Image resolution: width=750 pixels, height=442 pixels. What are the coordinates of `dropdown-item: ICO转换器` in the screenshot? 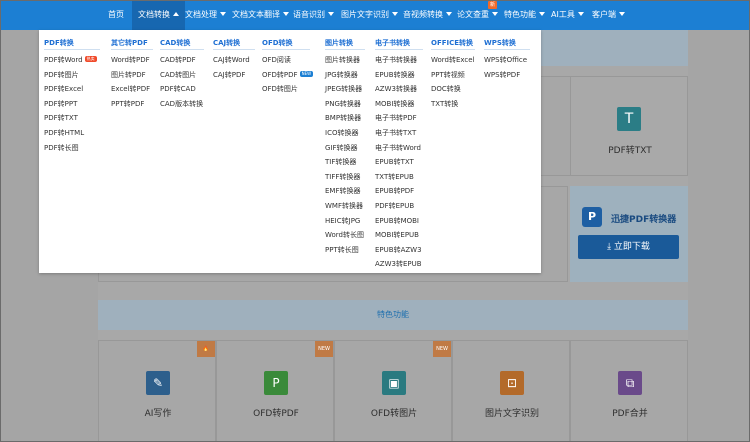 It's located at (341, 133).